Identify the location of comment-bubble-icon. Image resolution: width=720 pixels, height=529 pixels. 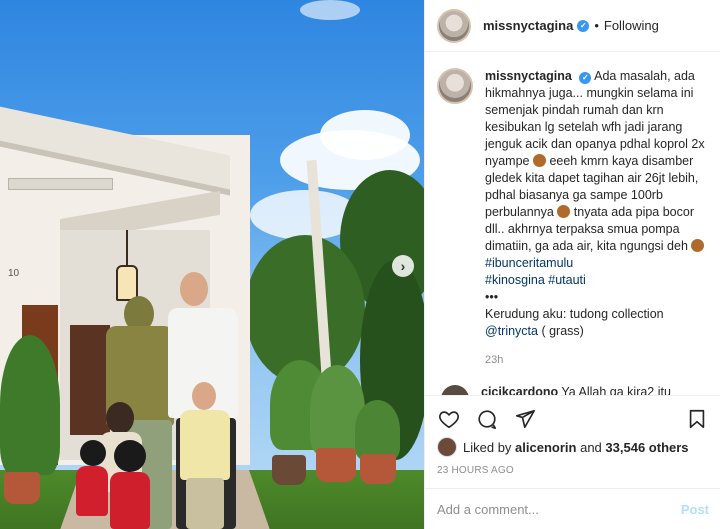
(487, 419).